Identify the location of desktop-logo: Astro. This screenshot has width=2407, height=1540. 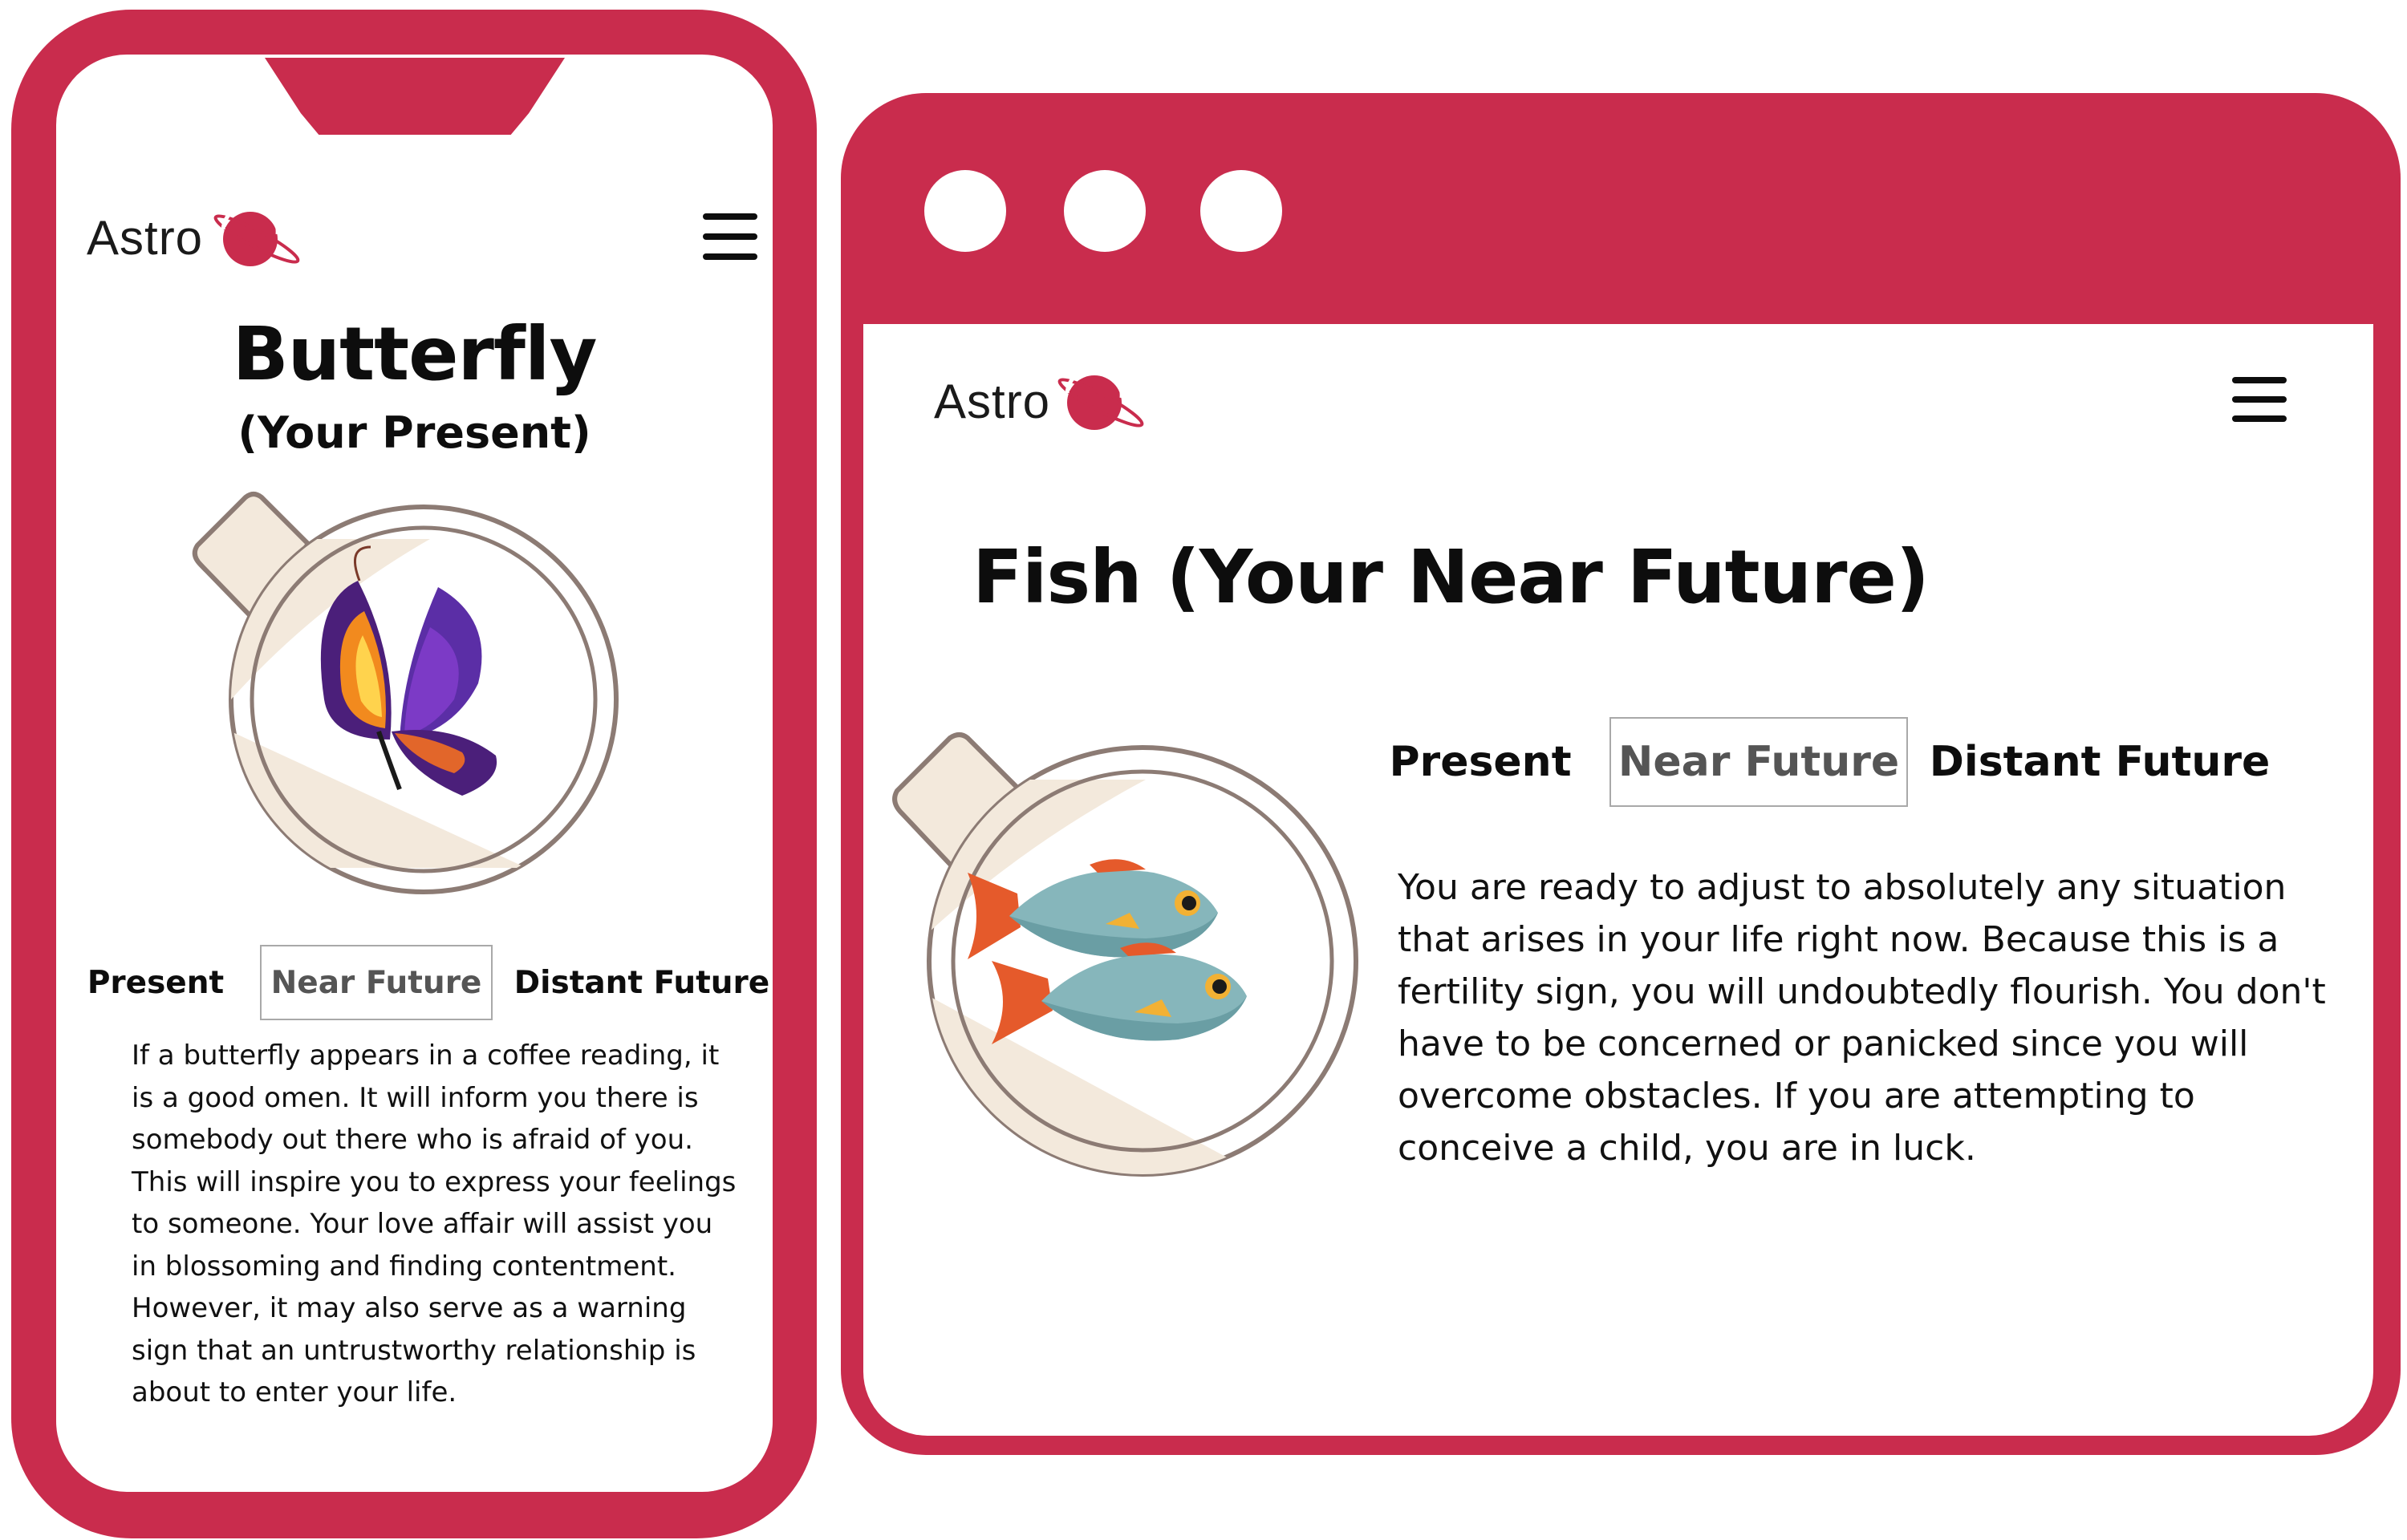
(1040, 402).